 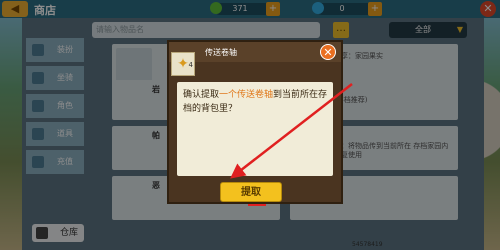 I want to click on close-dialog-button: ✕, so click(x=328, y=52).